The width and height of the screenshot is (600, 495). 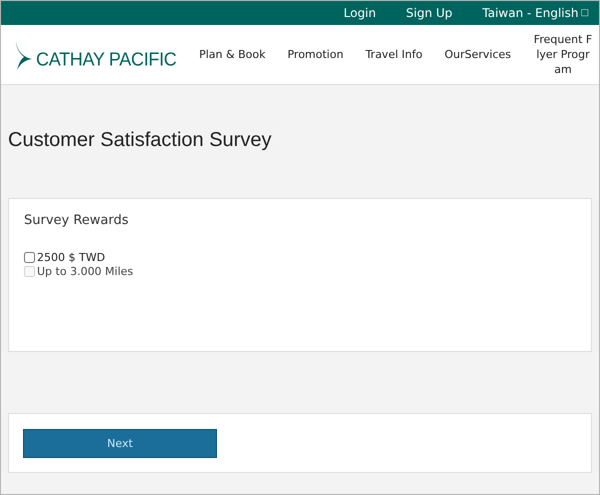 What do you see at coordinates (71, 257) in the screenshot?
I see `option-label: 2500 $ TWD` at bounding box center [71, 257].